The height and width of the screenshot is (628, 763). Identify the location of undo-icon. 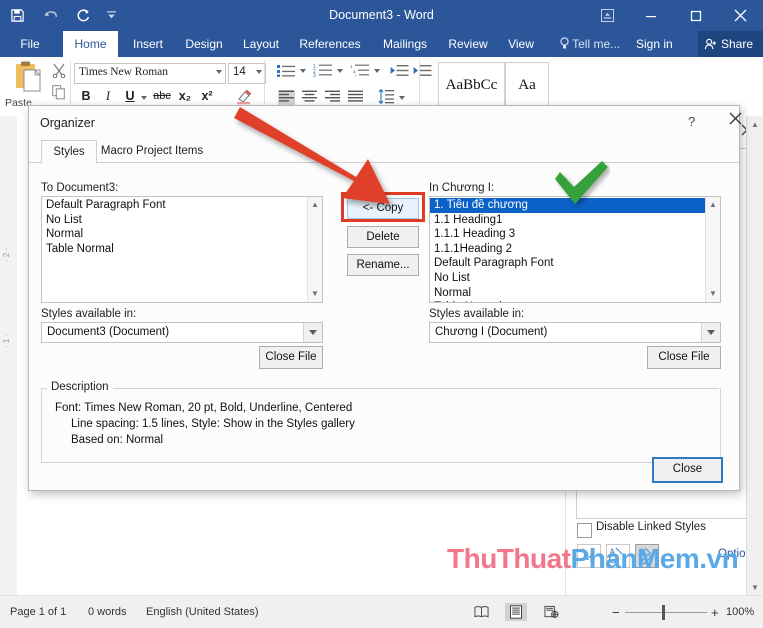
(51, 15).